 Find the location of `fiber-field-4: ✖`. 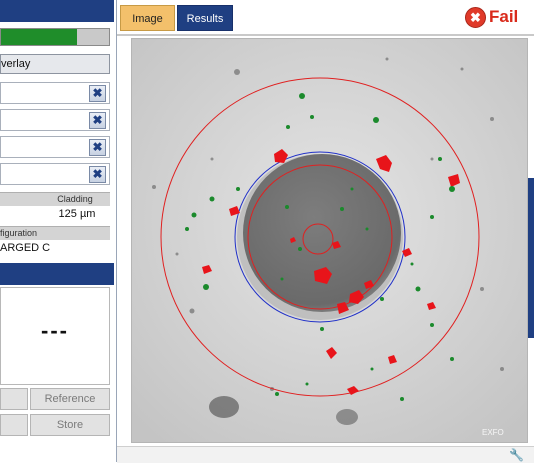

fiber-field-4: ✖ is located at coordinates (55, 174).